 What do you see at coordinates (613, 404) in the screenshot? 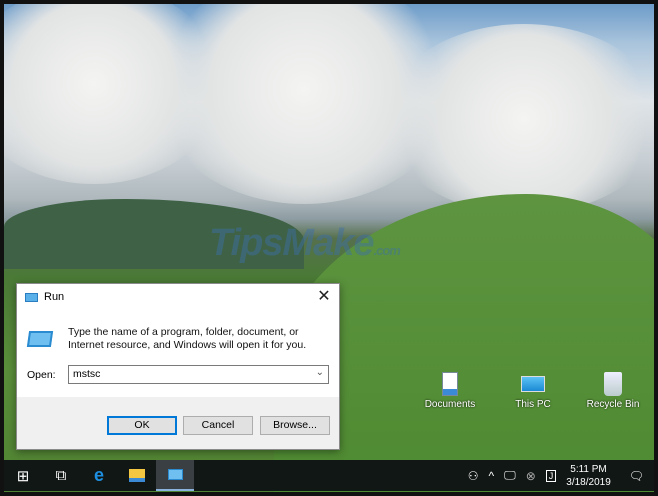
I see `desktop-icon-label: Recycle Bin` at bounding box center [613, 404].